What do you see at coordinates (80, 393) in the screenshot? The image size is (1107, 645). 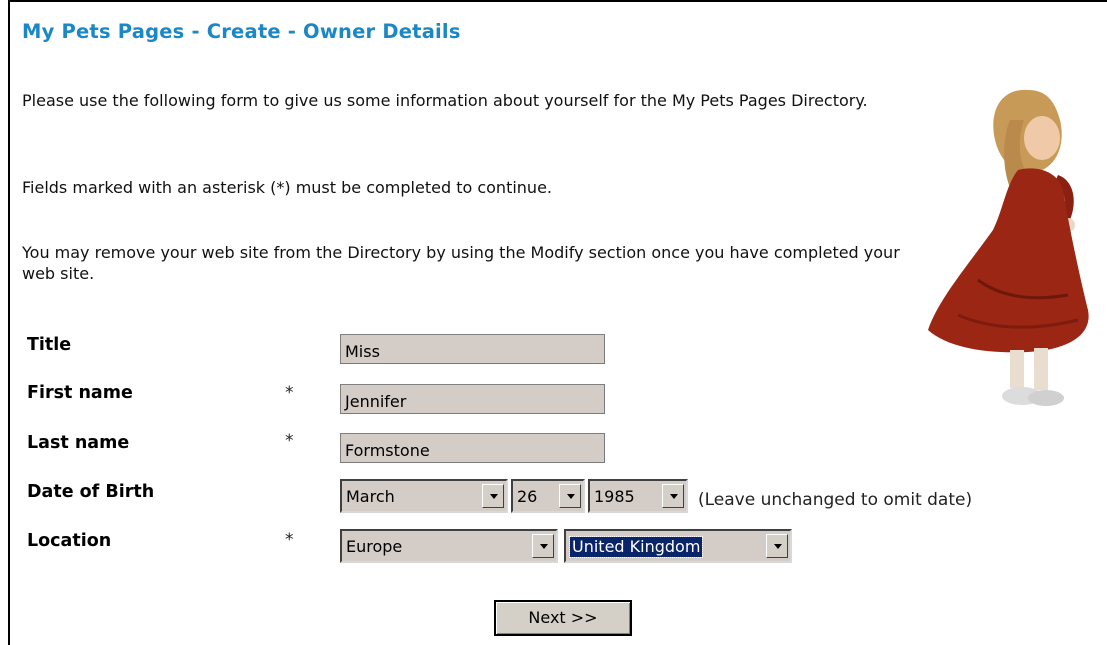 I see `first-name-label: First name` at bounding box center [80, 393].